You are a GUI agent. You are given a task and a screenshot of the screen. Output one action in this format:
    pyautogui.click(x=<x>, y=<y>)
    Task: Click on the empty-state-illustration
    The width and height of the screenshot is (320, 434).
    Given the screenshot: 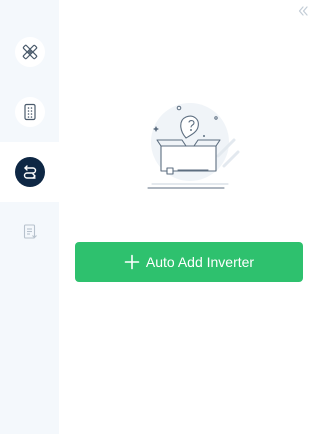 What is the action you would take?
    pyautogui.click(x=189, y=144)
    